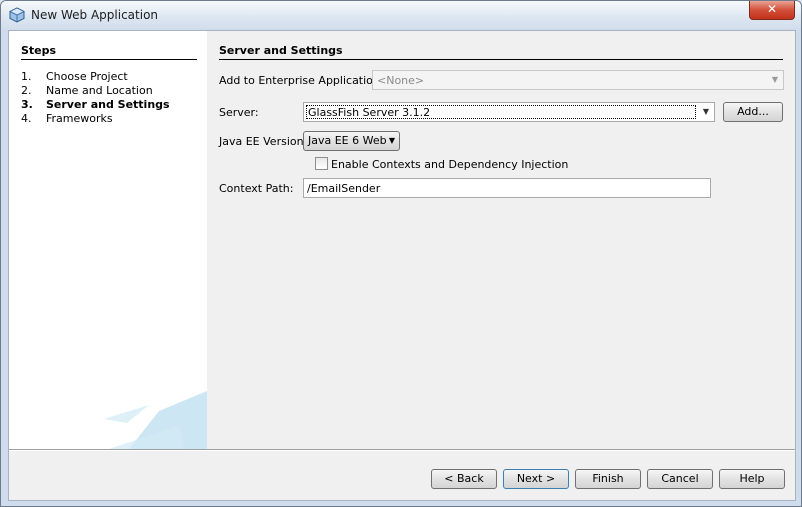  I want to click on step-label: Server and Settings, so click(108, 104).